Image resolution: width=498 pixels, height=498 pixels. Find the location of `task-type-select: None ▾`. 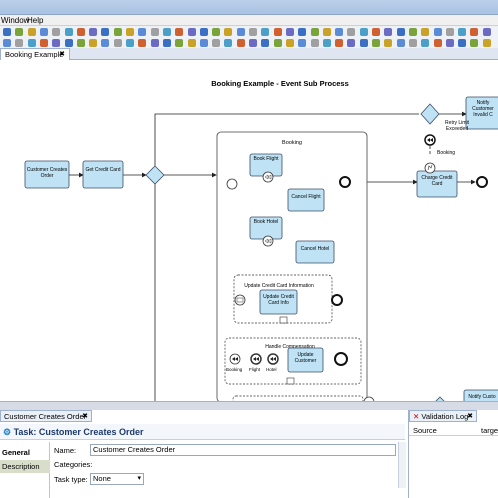

task-type-select: None ▾ is located at coordinates (117, 479).